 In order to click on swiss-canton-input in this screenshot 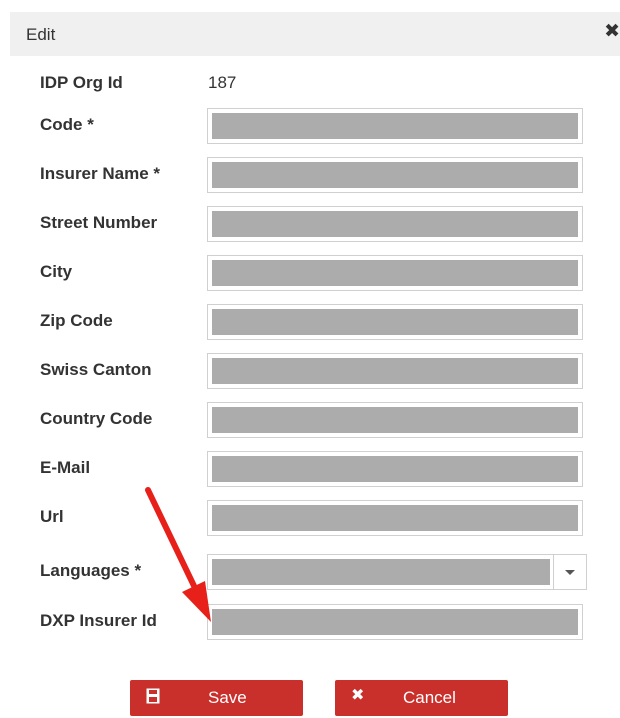, I will do `click(395, 371)`.